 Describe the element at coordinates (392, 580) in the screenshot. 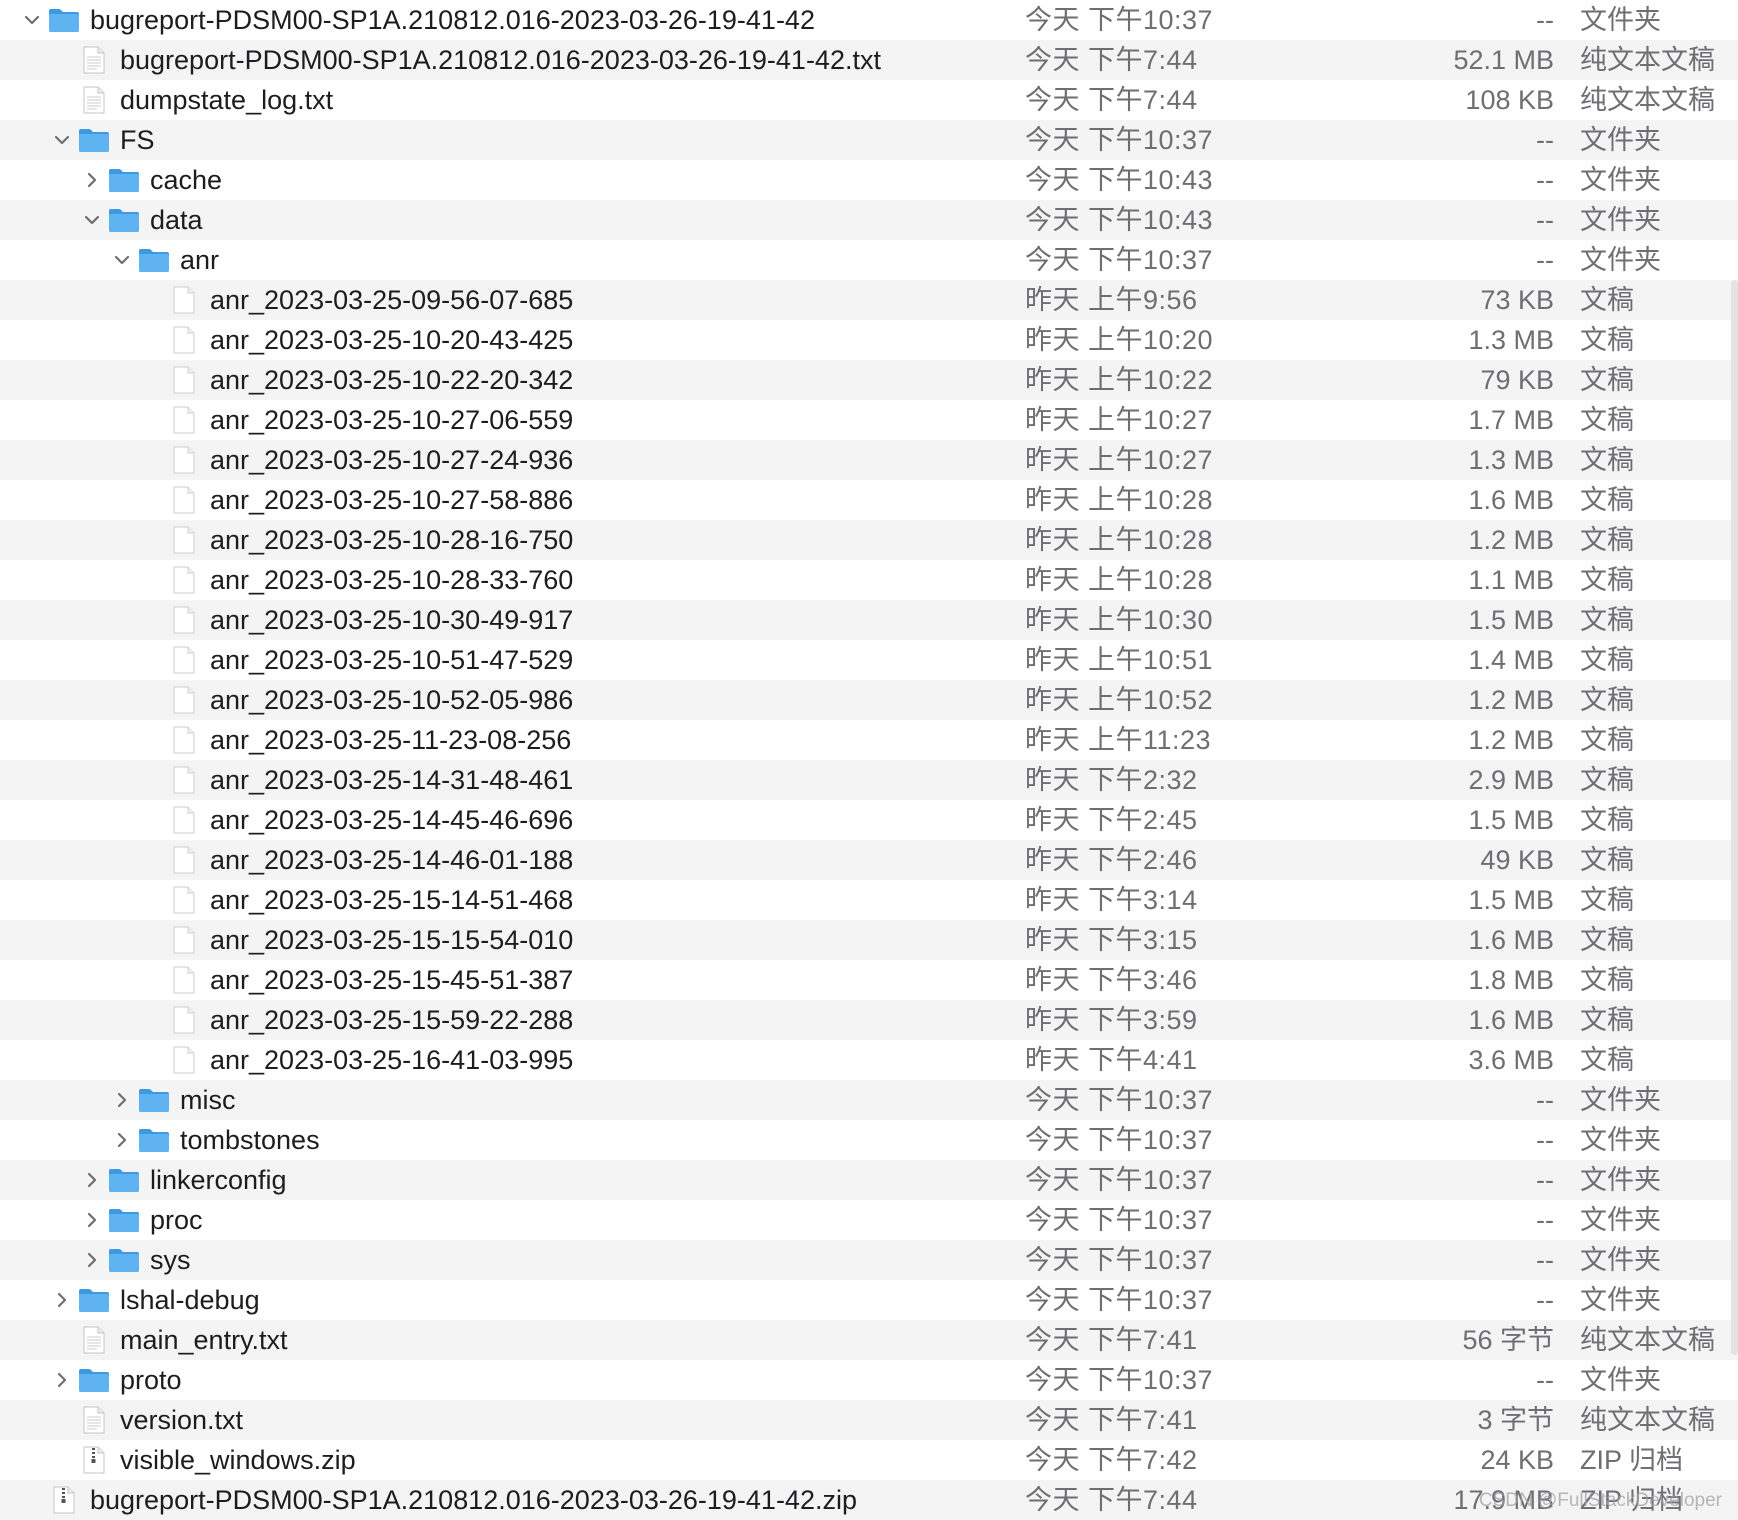

I see `file-name: anr_2023-03-25-10-28-33-760` at that location.